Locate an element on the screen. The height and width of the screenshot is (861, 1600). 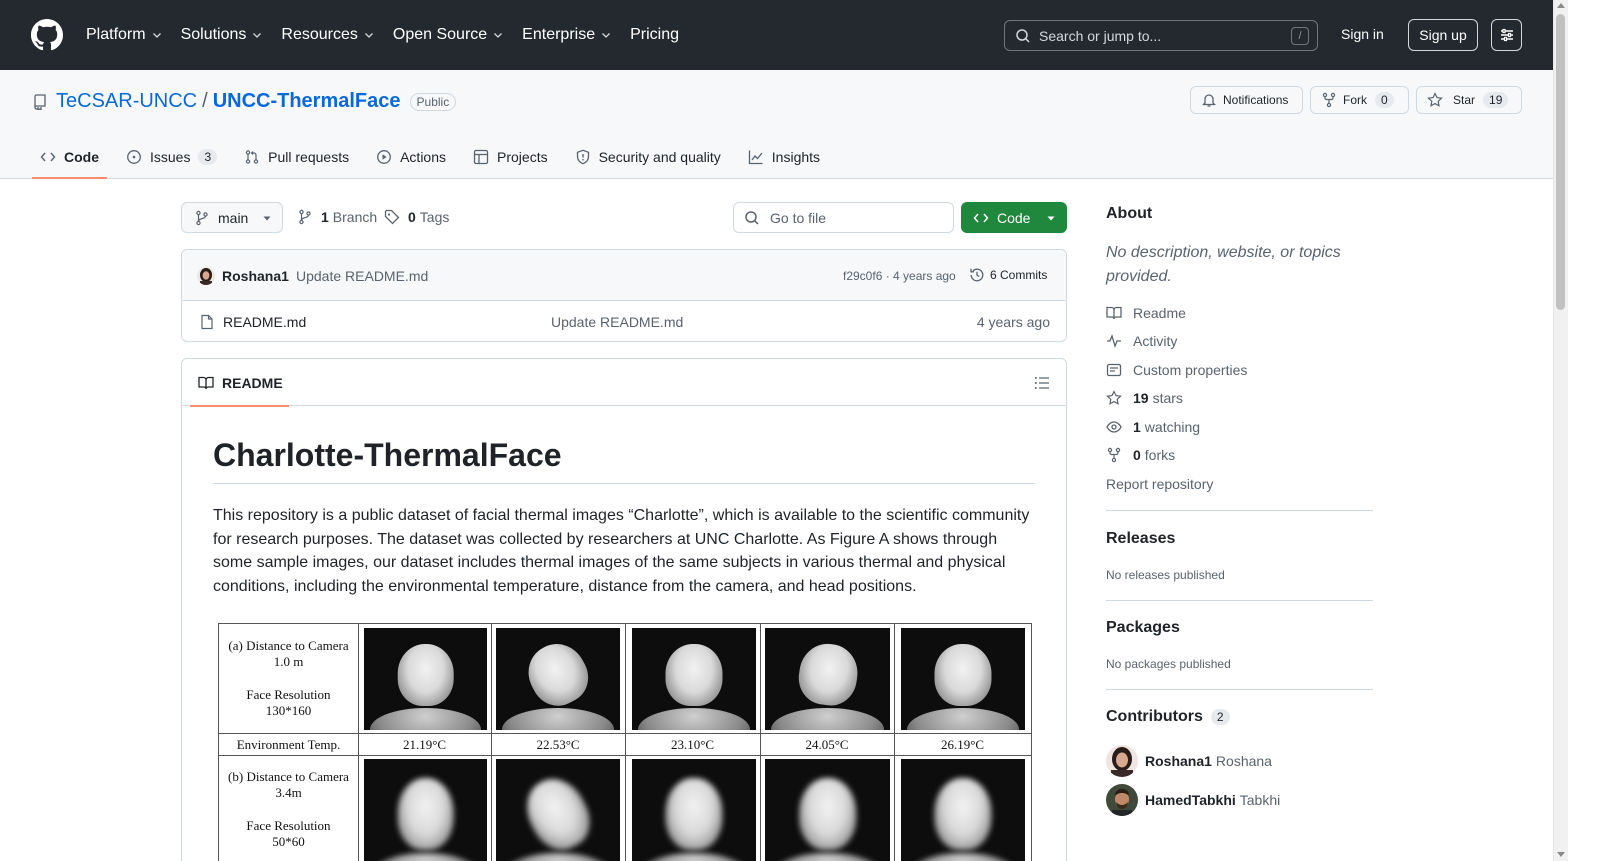
tab-issues: Issues 3 is located at coordinates (171, 156).